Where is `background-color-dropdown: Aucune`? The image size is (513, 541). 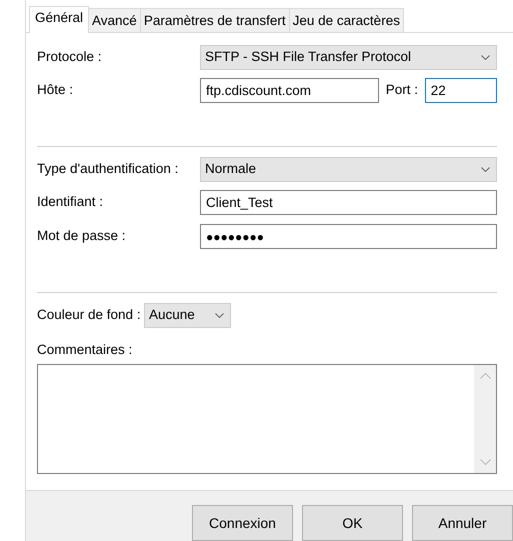
background-color-dropdown: Aucune is located at coordinates (187, 315).